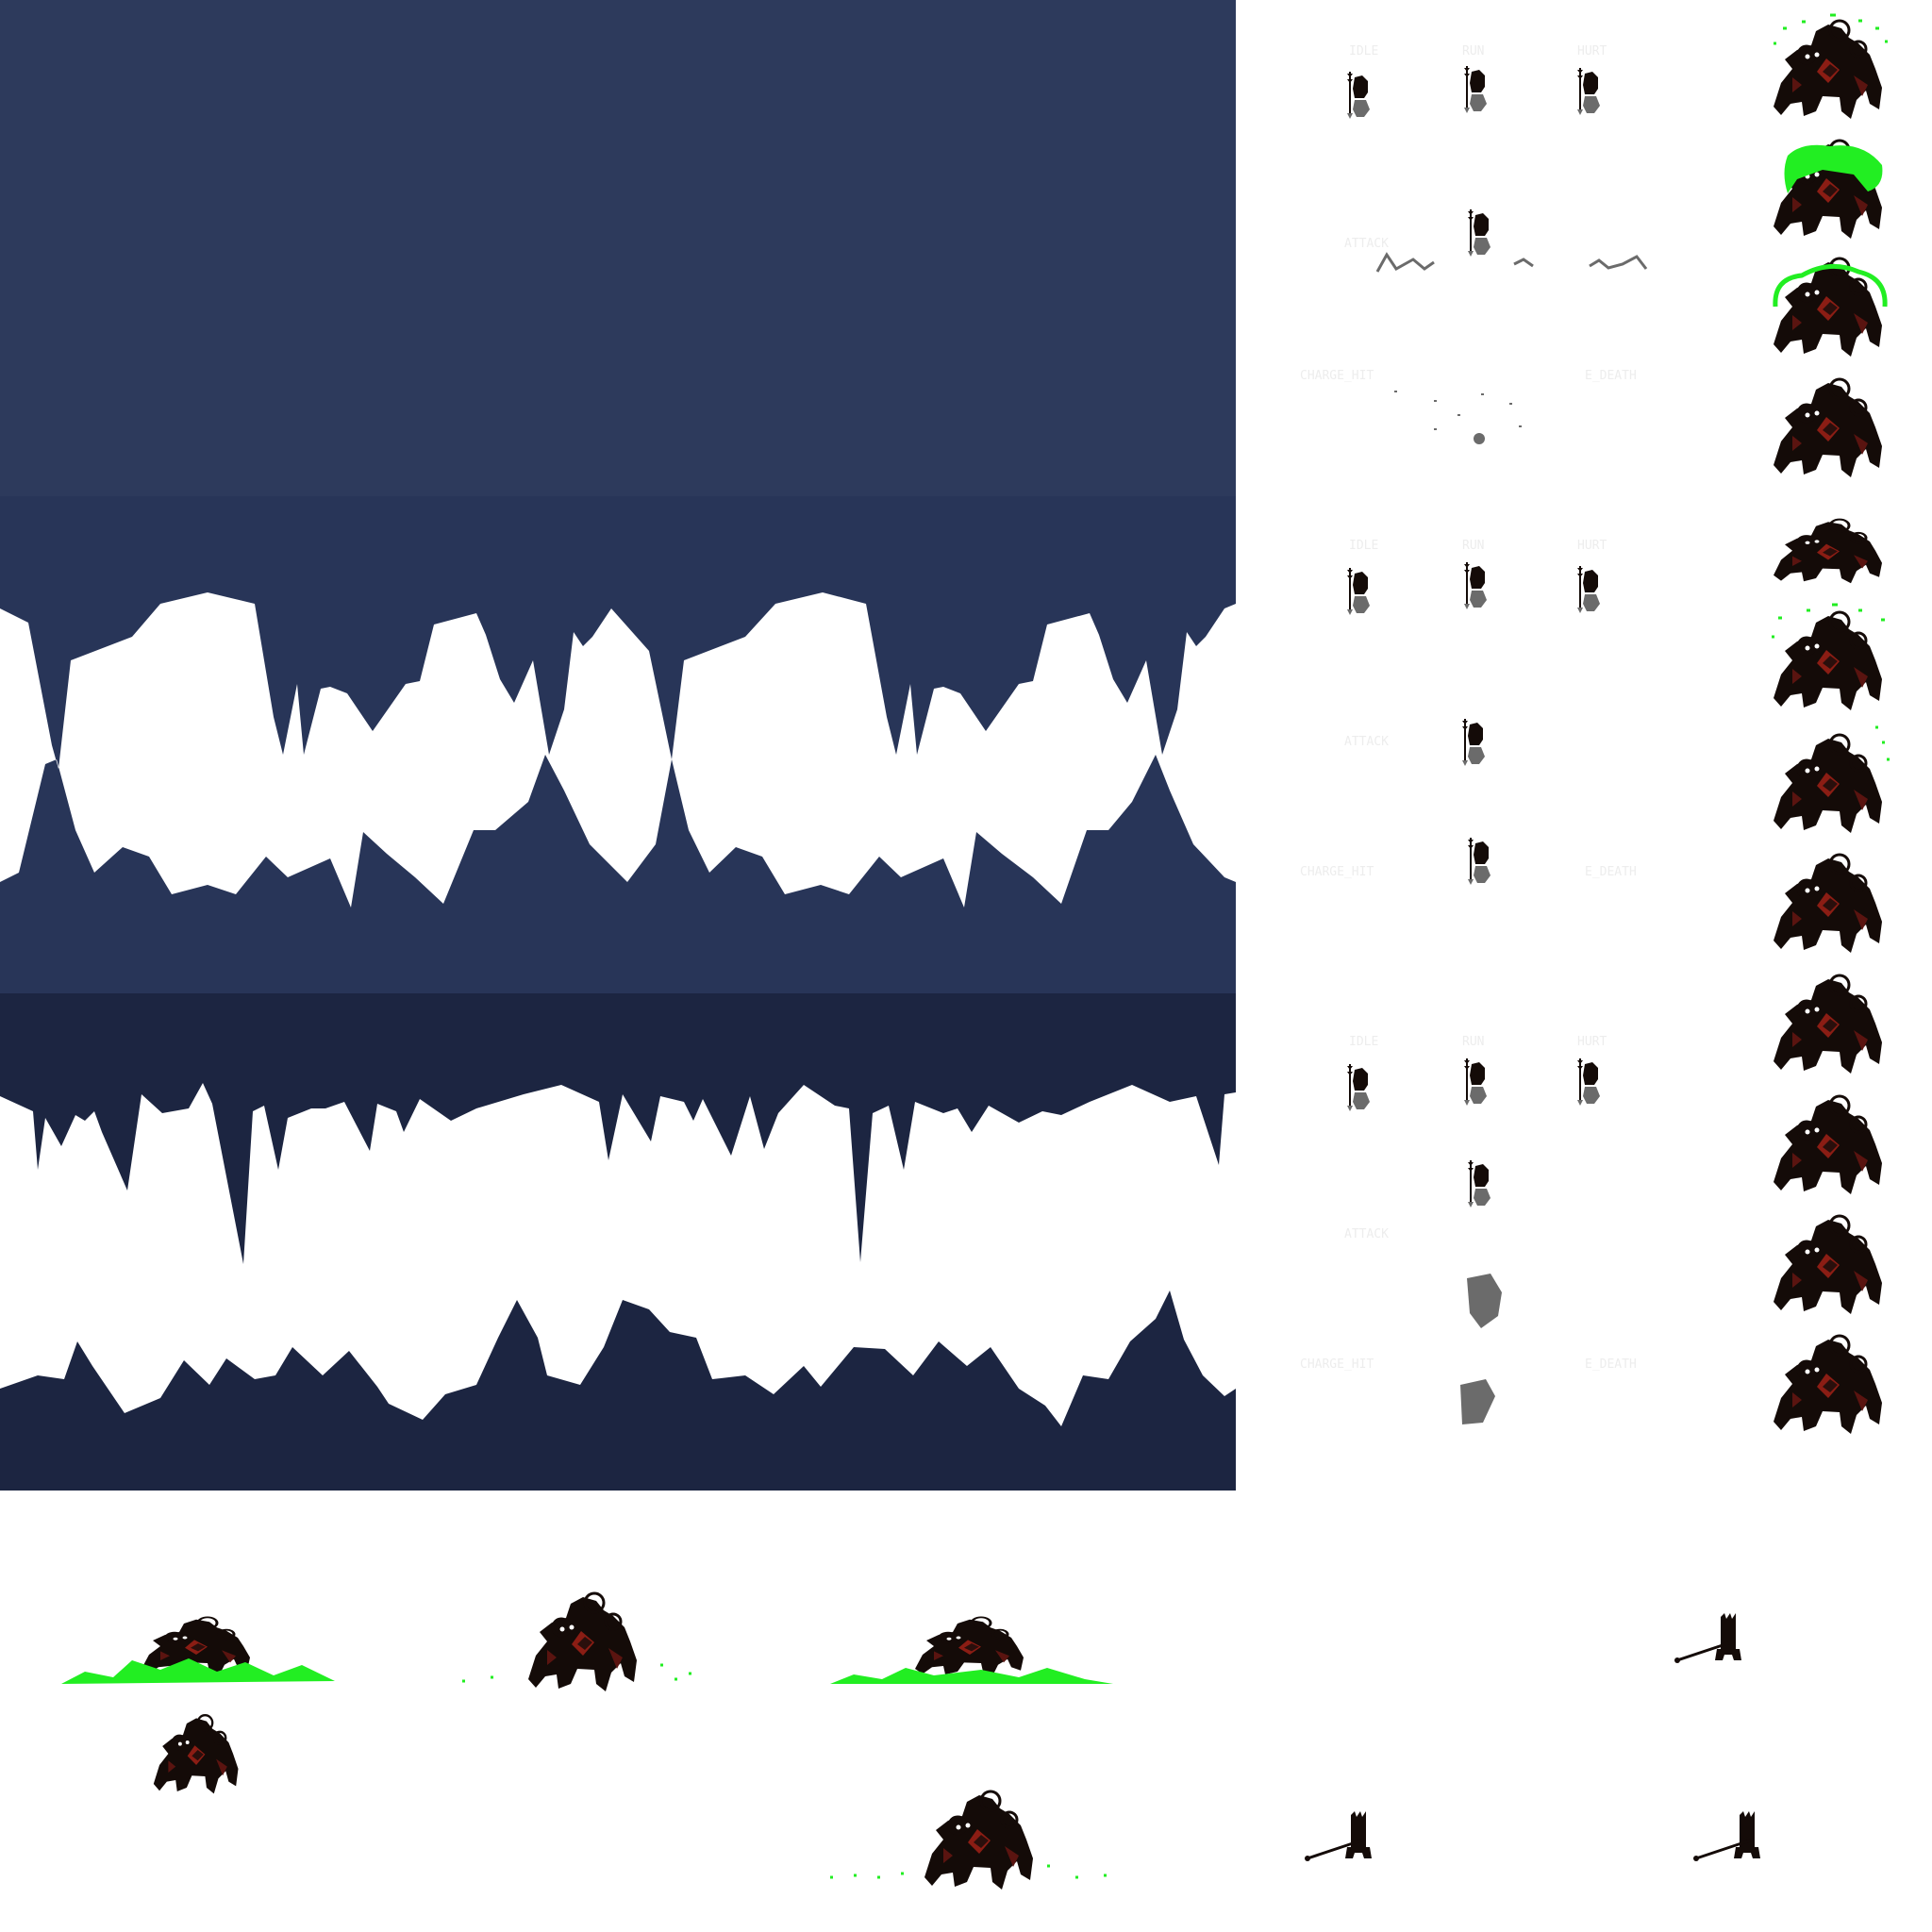 This screenshot has width=1932, height=1932. I want to click on attack-trail, so click(1511, 263).